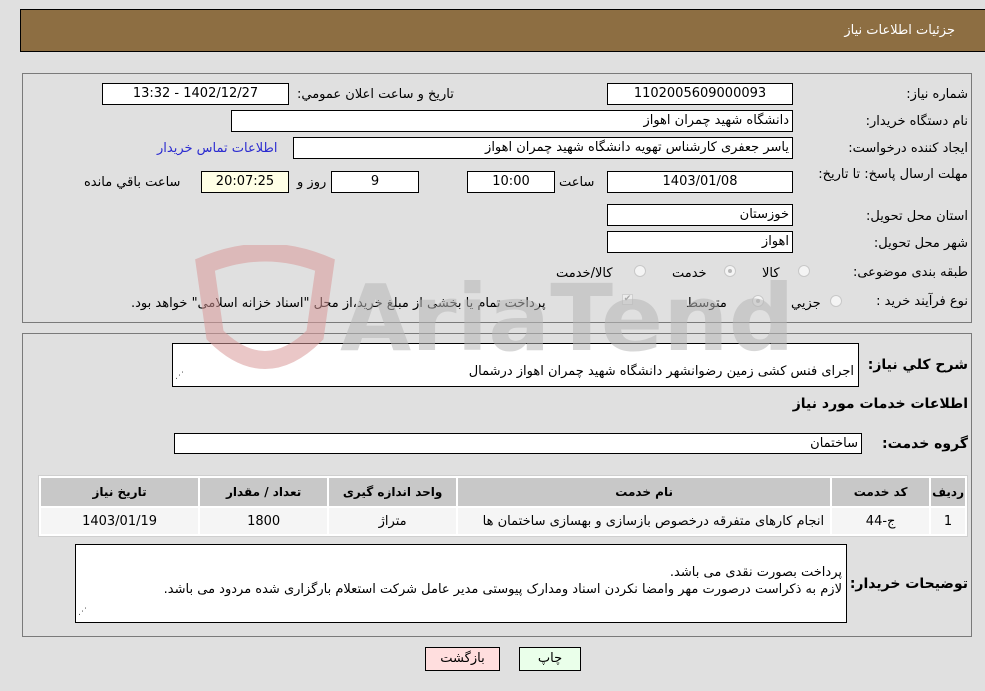 This screenshot has width=985, height=691. What do you see at coordinates (948, 521) in the screenshot?
I see `cell-row-number: 1` at bounding box center [948, 521].